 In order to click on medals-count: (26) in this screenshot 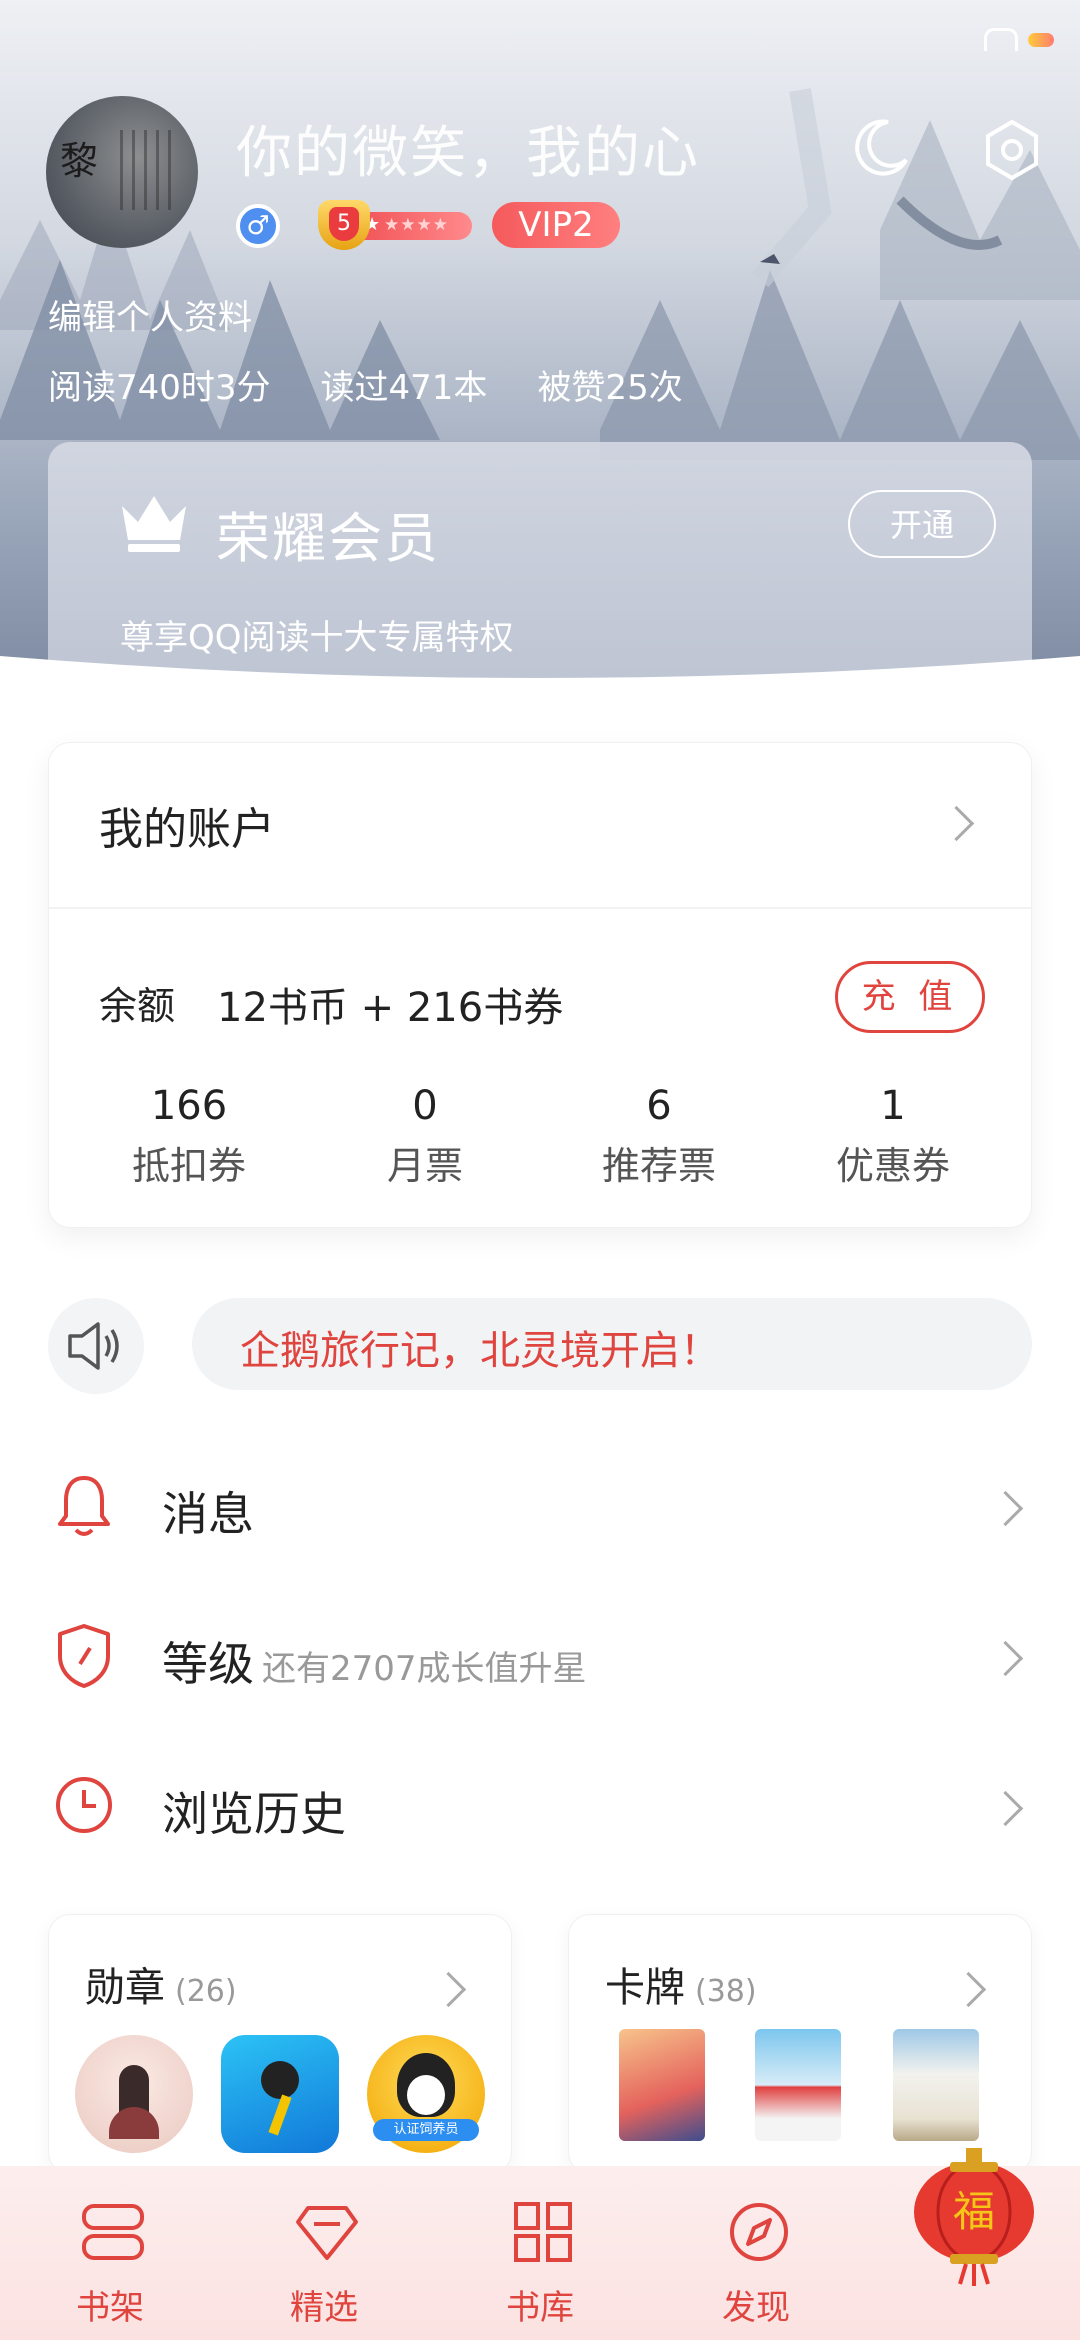, I will do `click(206, 1991)`.